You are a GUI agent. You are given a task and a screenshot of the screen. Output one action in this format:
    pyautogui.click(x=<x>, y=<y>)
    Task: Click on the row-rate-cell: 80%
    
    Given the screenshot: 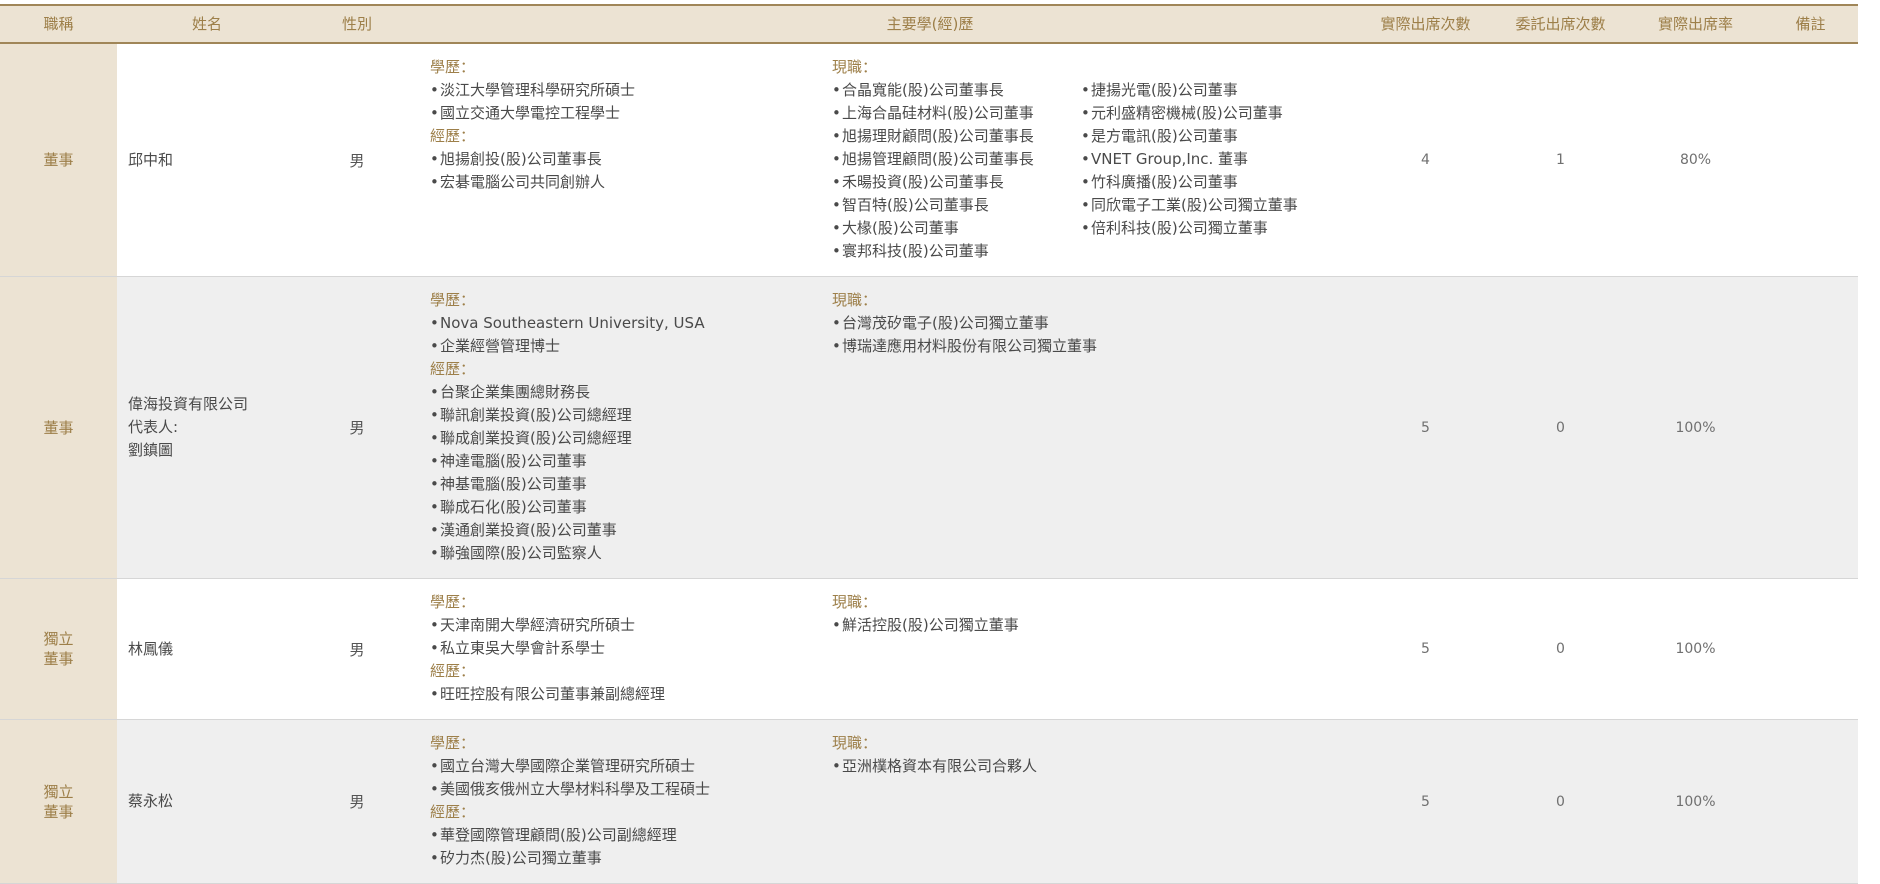 What is the action you would take?
    pyautogui.click(x=1695, y=160)
    